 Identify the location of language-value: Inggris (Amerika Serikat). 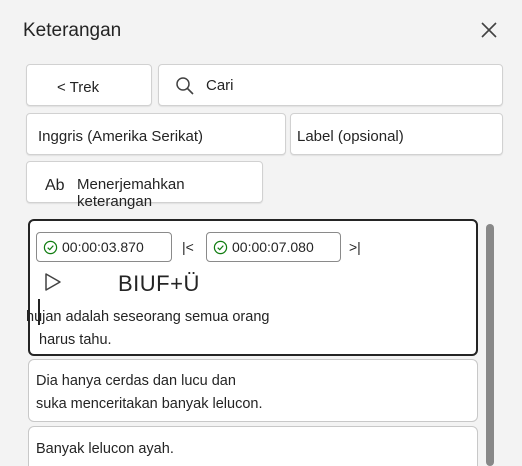
(121, 136).